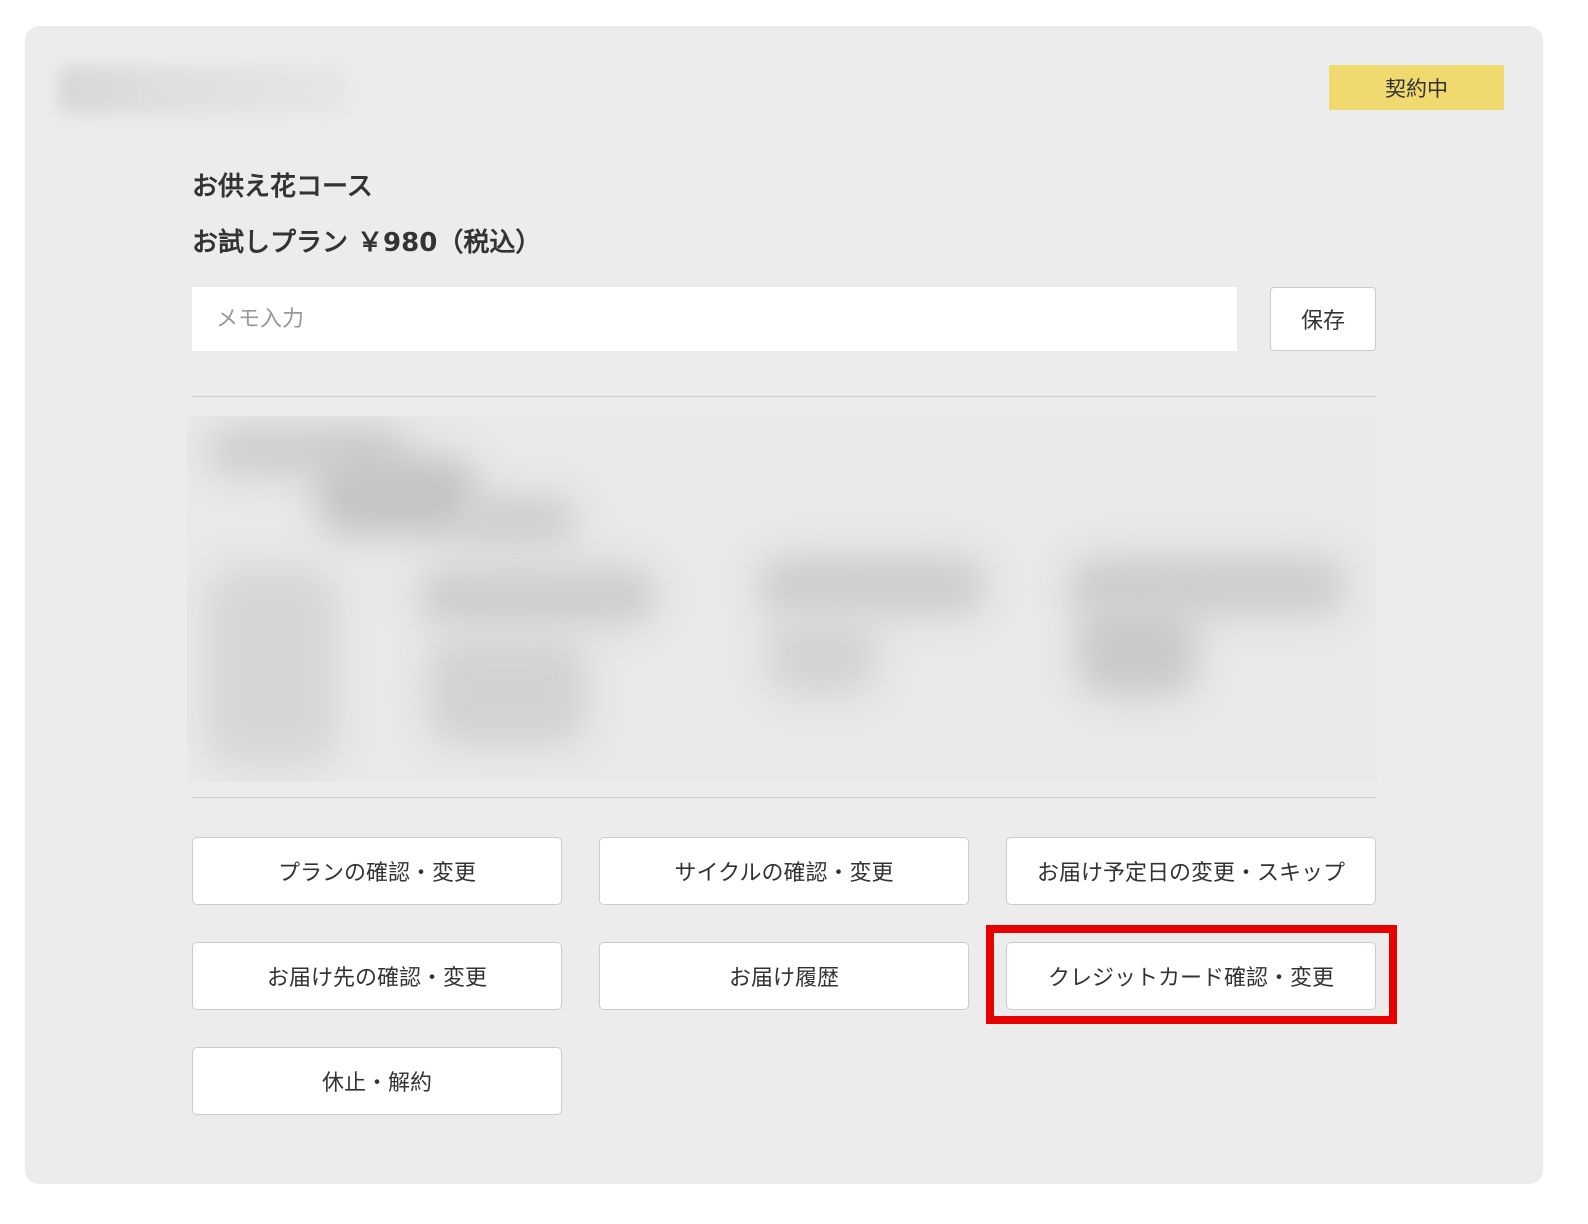 Image resolution: width=1588 pixels, height=1224 pixels. I want to click on plan-price: お試しプラン ￥980（税込）, so click(367, 243).